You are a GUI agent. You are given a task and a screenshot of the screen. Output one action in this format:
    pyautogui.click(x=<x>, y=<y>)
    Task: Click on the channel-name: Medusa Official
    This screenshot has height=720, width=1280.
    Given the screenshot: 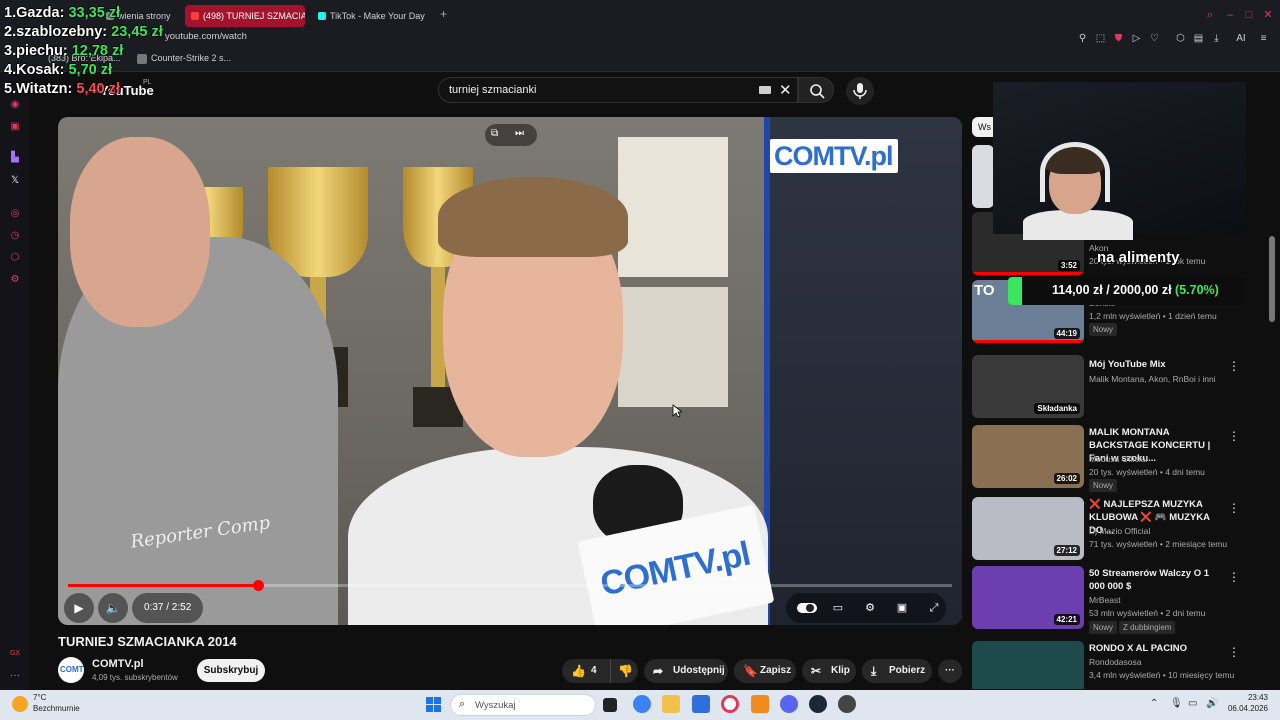 What is the action you would take?
    pyautogui.click(x=1118, y=459)
    